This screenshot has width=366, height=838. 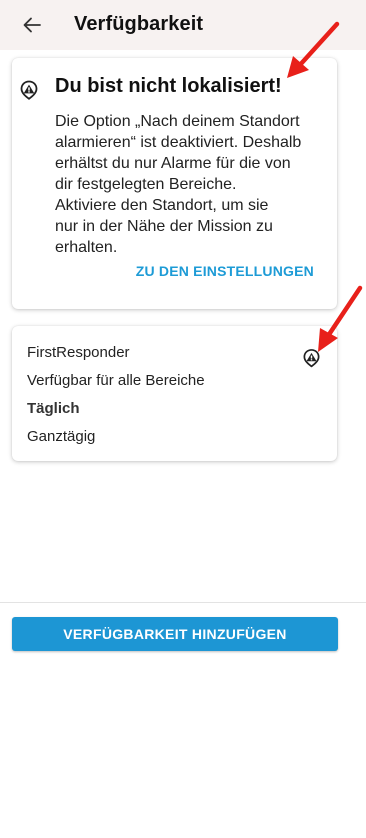 What do you see at coordinates (146, 184) in the screenshot?
I see `warning-message-line: dir festgelegten Bereiche.` at bounding box center [146, 184].